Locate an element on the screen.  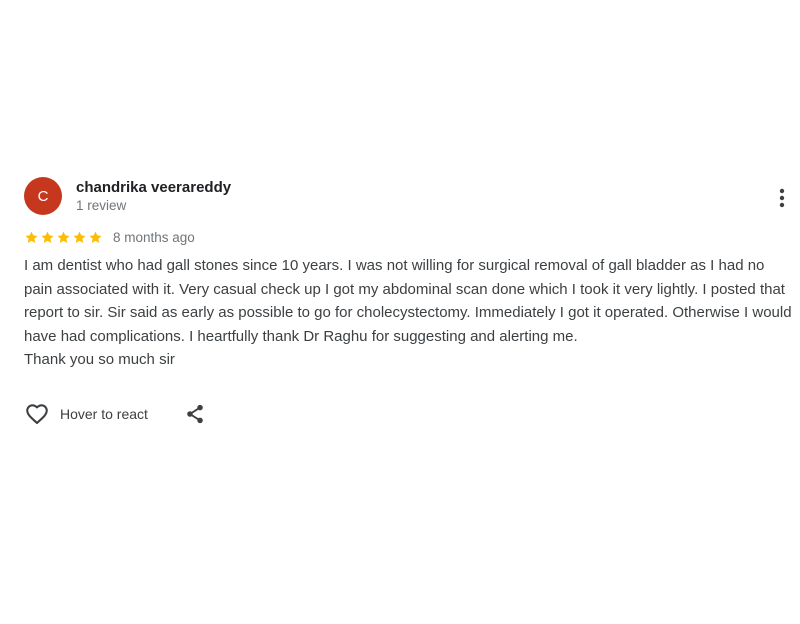
avatar-letter: C is located at coordinates (43, 196).